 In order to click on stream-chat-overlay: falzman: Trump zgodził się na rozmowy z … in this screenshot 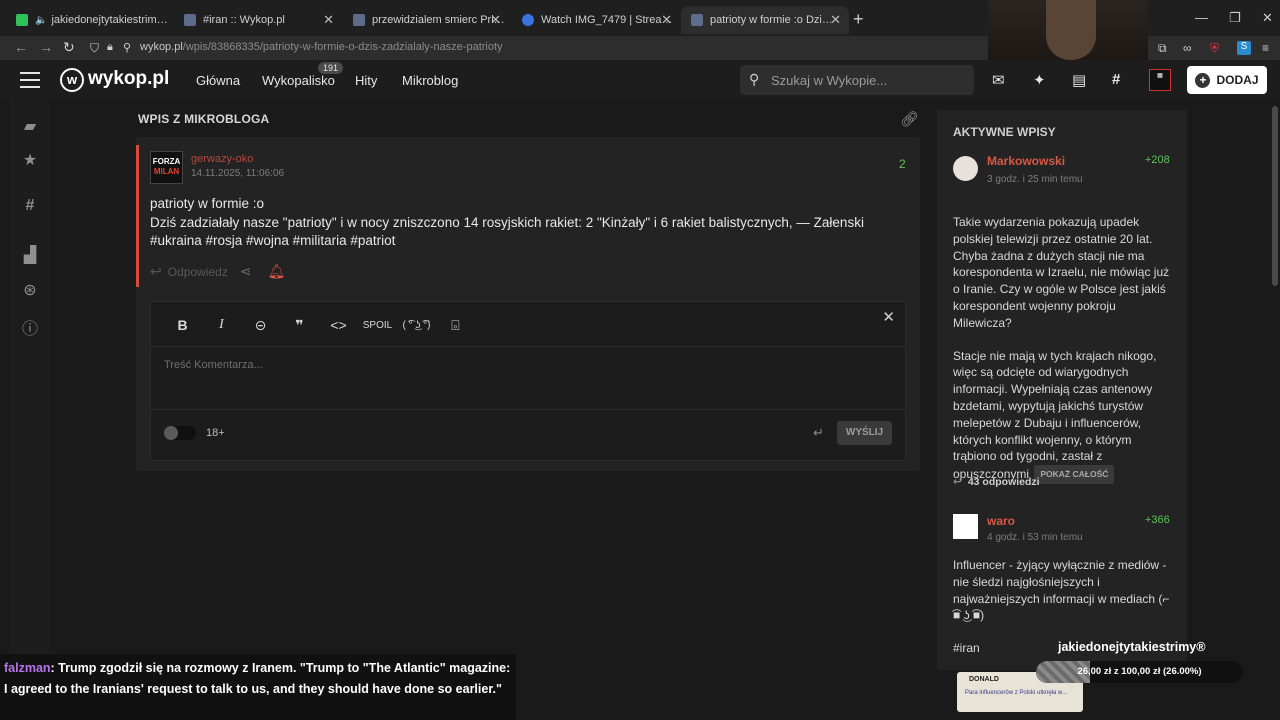, I will do `click(258, 687)`.